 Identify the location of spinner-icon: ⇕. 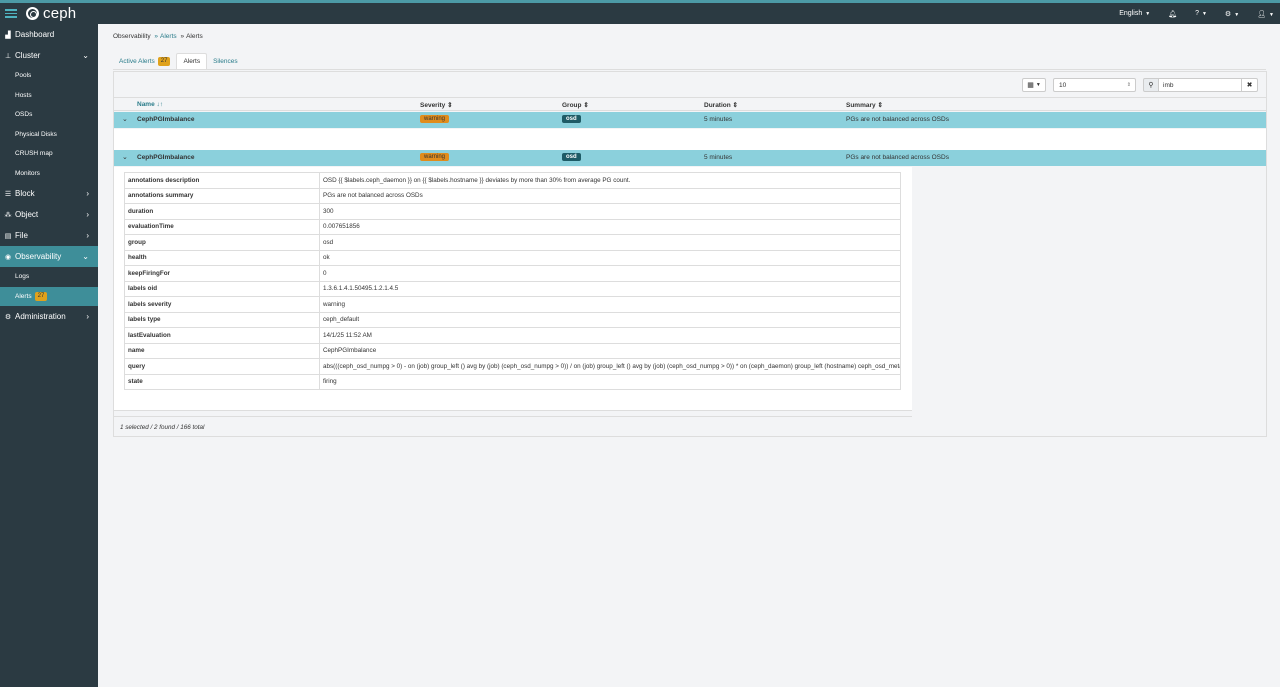
(1128, 85).